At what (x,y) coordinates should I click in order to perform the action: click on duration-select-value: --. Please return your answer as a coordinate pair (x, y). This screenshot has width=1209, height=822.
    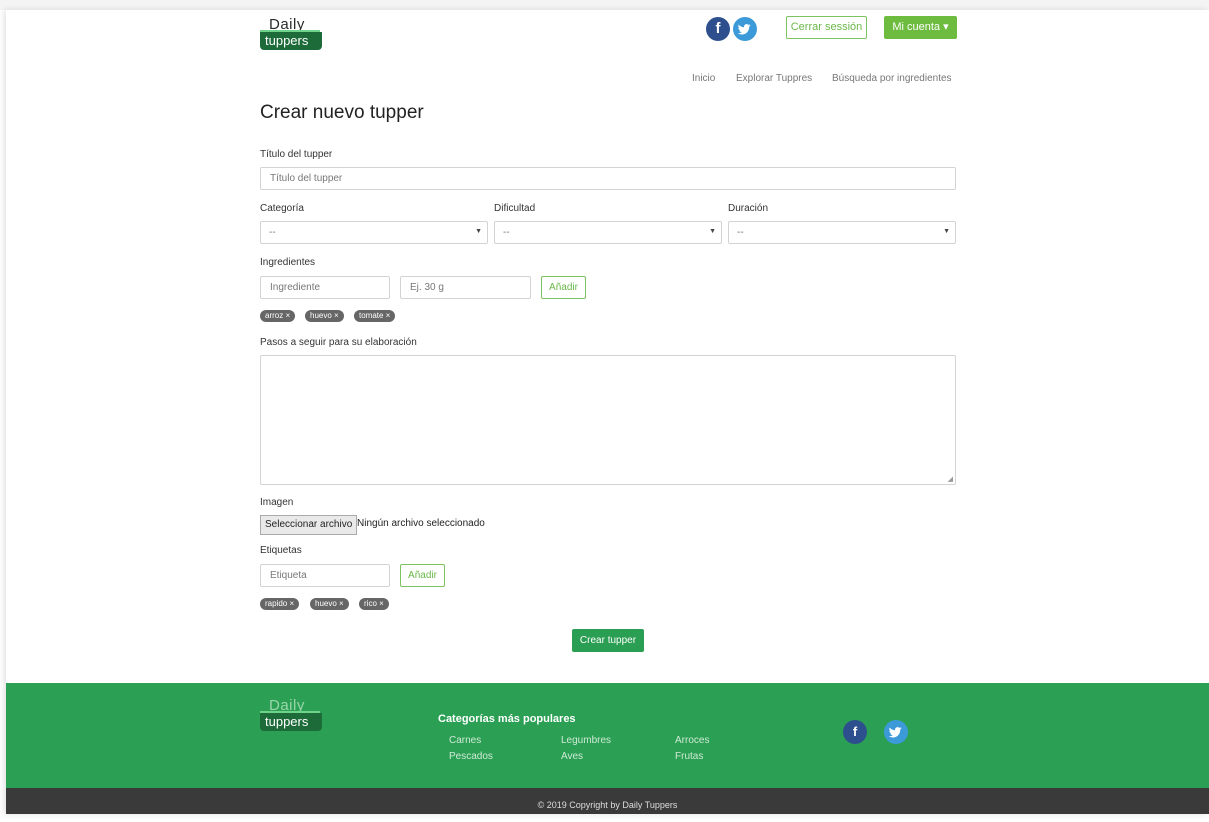
    Looking at the image, I should click on (740, 232).